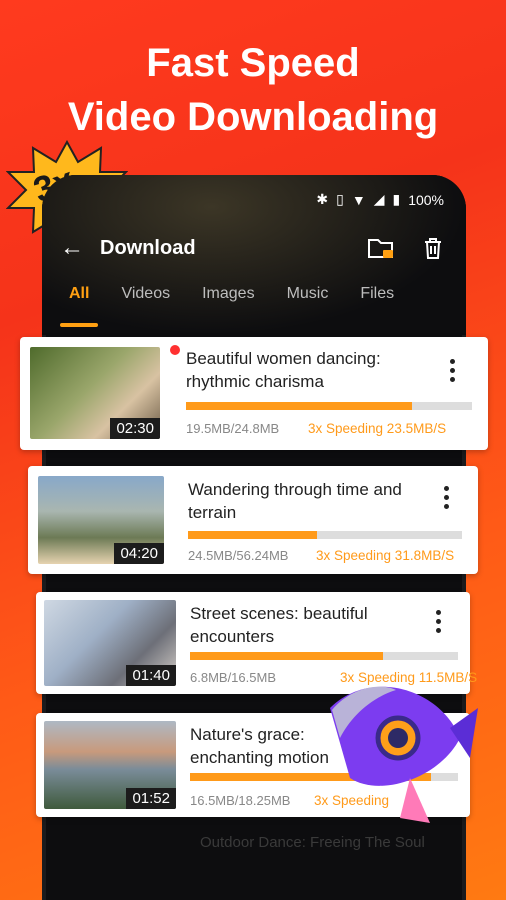  I want to click on new-indicator-dot, so click(175, 350).